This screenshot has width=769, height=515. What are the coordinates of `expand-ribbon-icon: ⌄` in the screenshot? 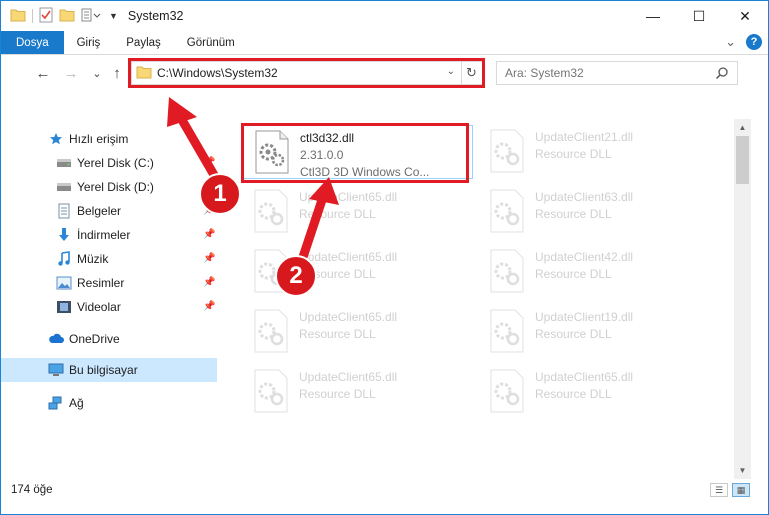 It's located at (730, 42).